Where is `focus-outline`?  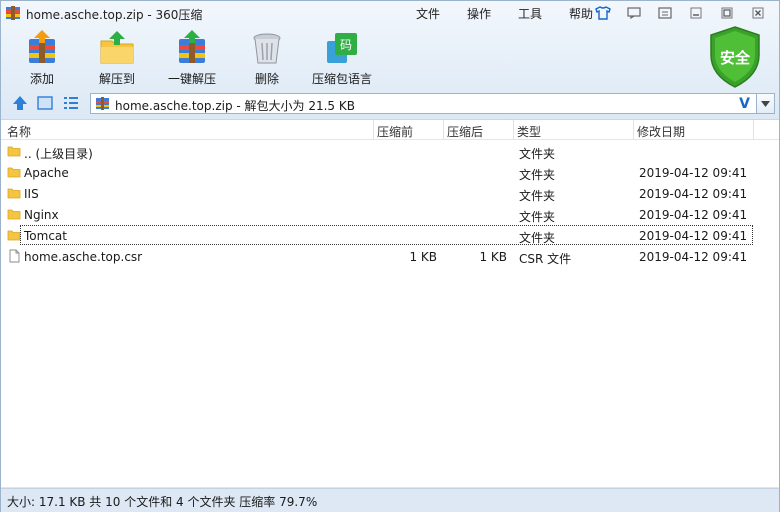
focus-outline is located at coordinates (386, 235).